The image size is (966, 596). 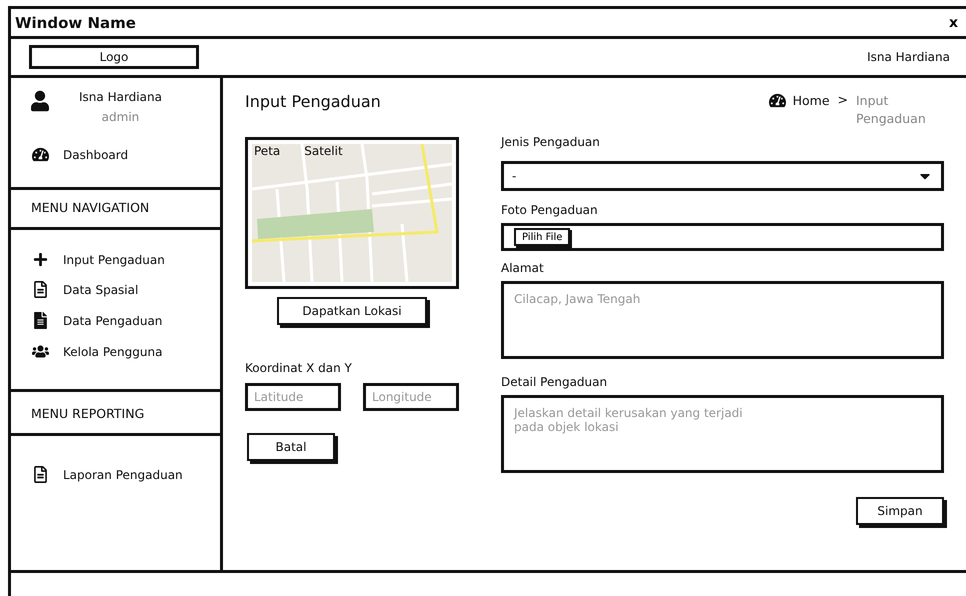 I want to click on longitude-field: Longitude, so click(x=411, y=397).